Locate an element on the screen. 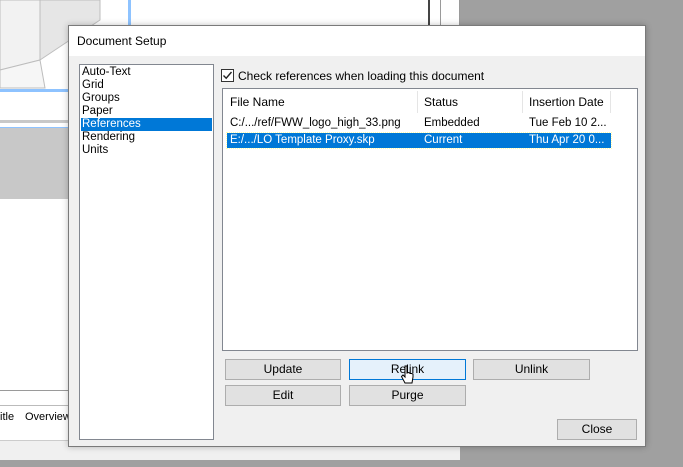  mouse-pointer-icon is located at coordinates (407, 374).